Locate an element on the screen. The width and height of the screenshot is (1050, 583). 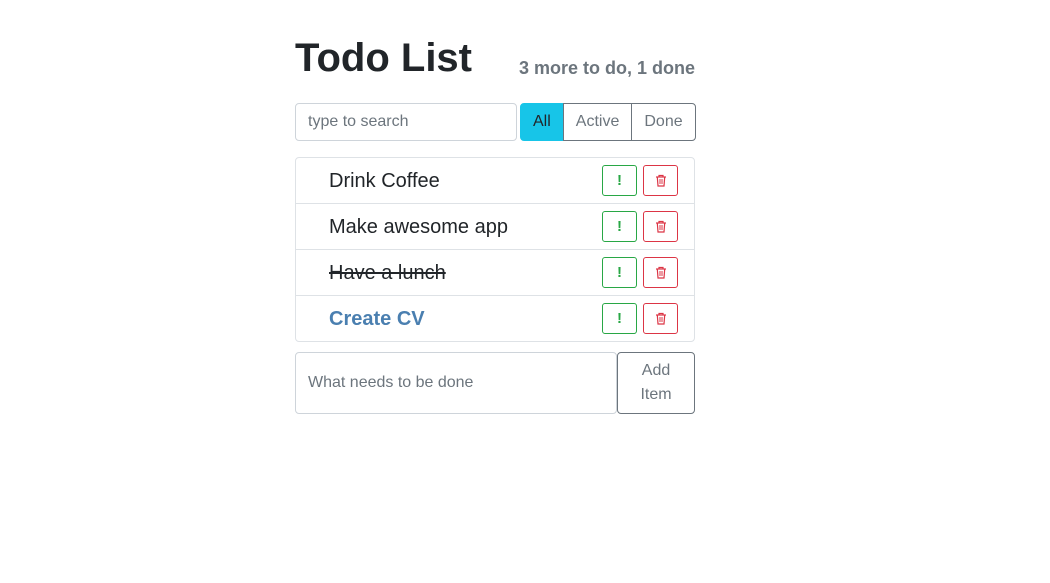
app-header: Todo List 3 more to do, 1 done is located at coordinates (495, 50).